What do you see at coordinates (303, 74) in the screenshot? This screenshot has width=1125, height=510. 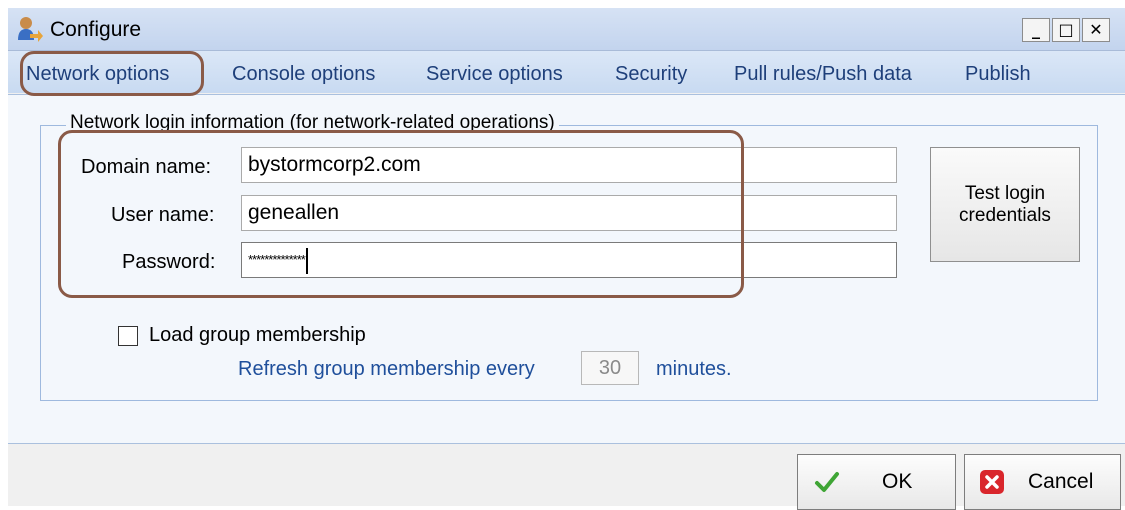 I see `tab-console-options: Console options` at bounding box center [303, 74].